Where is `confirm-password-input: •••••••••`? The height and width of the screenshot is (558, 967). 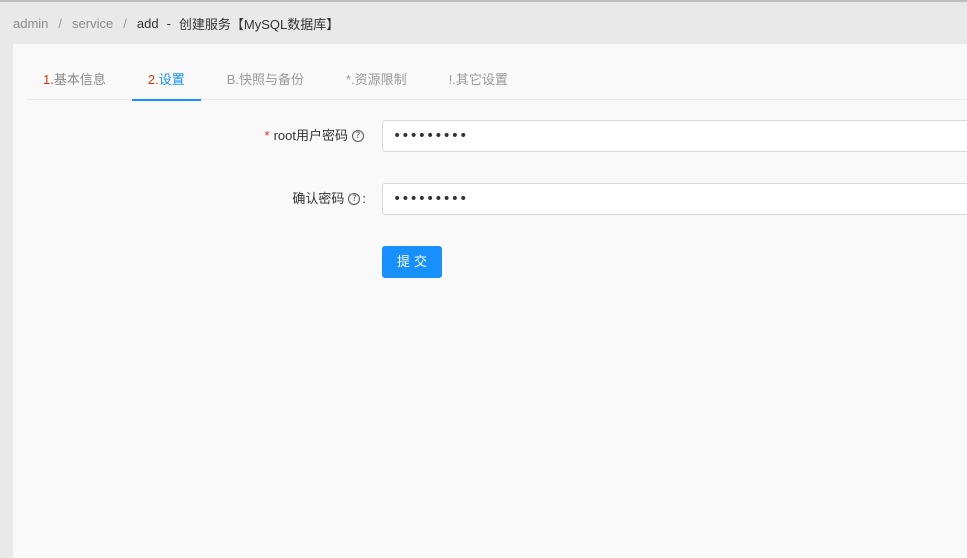 confirm-password-input: ••••••••• is located at coordinates (674, 199).